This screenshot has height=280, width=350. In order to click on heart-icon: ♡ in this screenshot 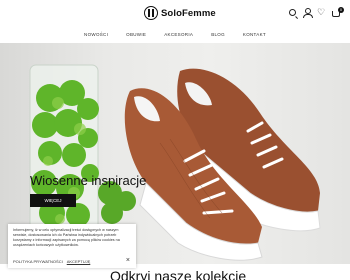, I will do `click(321, 12)`.